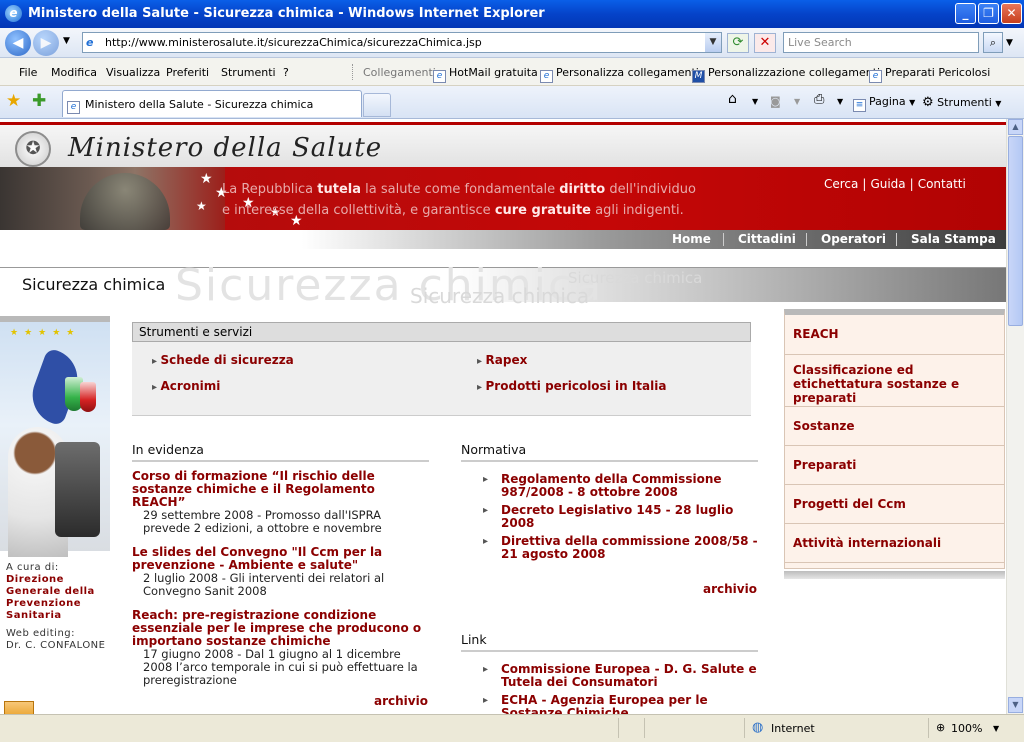 This screenshot has width=1024, height=742. What do you see at coordinates (953, 239) in the screenshot?
I see `nav-sala-stampa: Sala Stampa` at bounding box center [953, 239].